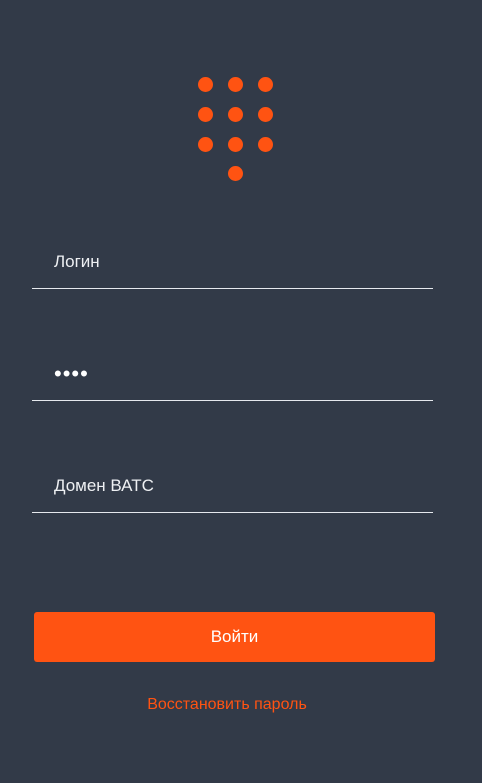  Describe the element at coordinates (239, 262) in the screenshot. I see `login-input` at that location.